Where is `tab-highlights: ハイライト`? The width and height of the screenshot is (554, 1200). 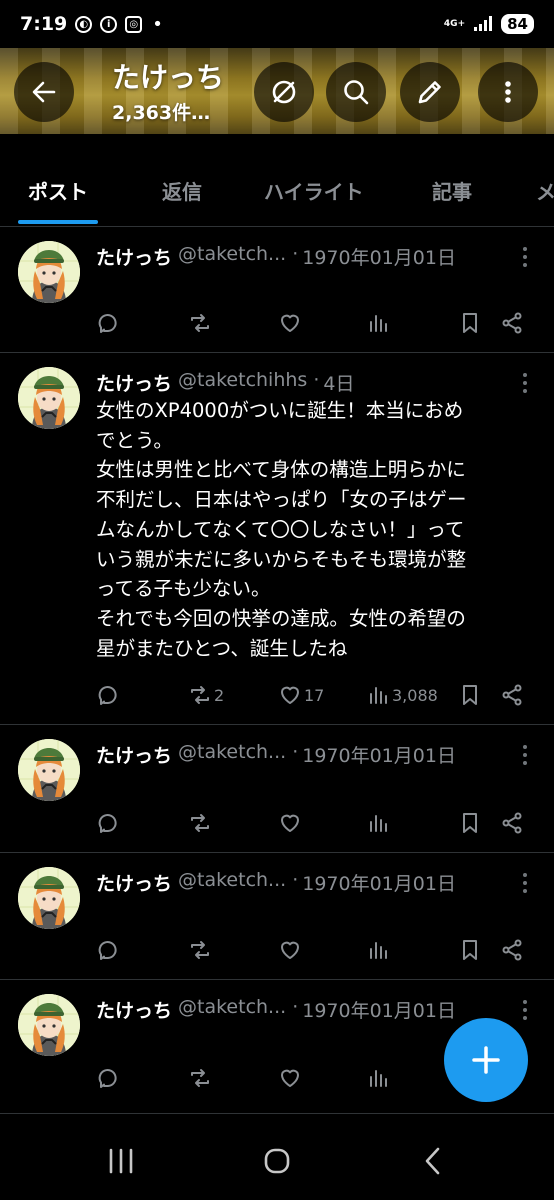 tab-highlights: ハイライト is located at coordinates (314, 196).